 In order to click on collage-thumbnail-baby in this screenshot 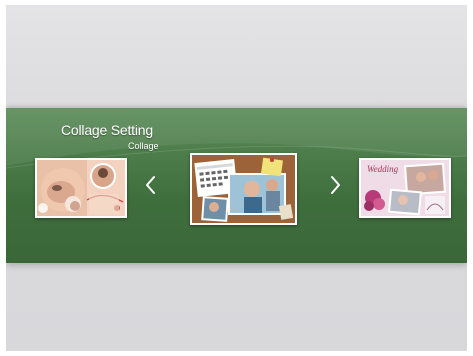, I will do `click(81, 188)`.